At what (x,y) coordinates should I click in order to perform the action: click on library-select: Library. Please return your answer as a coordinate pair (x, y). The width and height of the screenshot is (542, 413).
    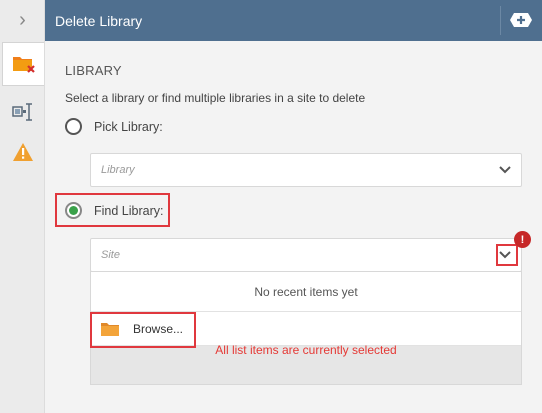
    Looking at the image, I should click on (306, 170).